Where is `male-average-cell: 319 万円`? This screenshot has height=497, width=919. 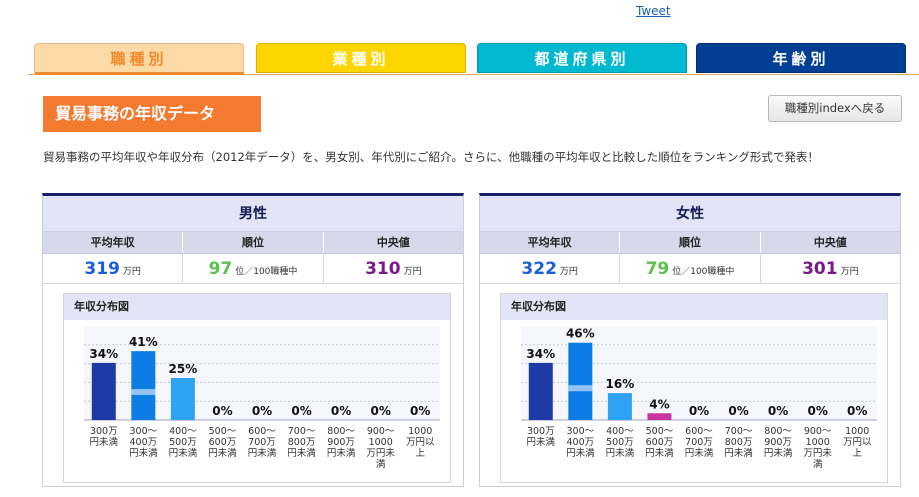
male-average-cell: 319 万円 is located at coordinates (113, 268).